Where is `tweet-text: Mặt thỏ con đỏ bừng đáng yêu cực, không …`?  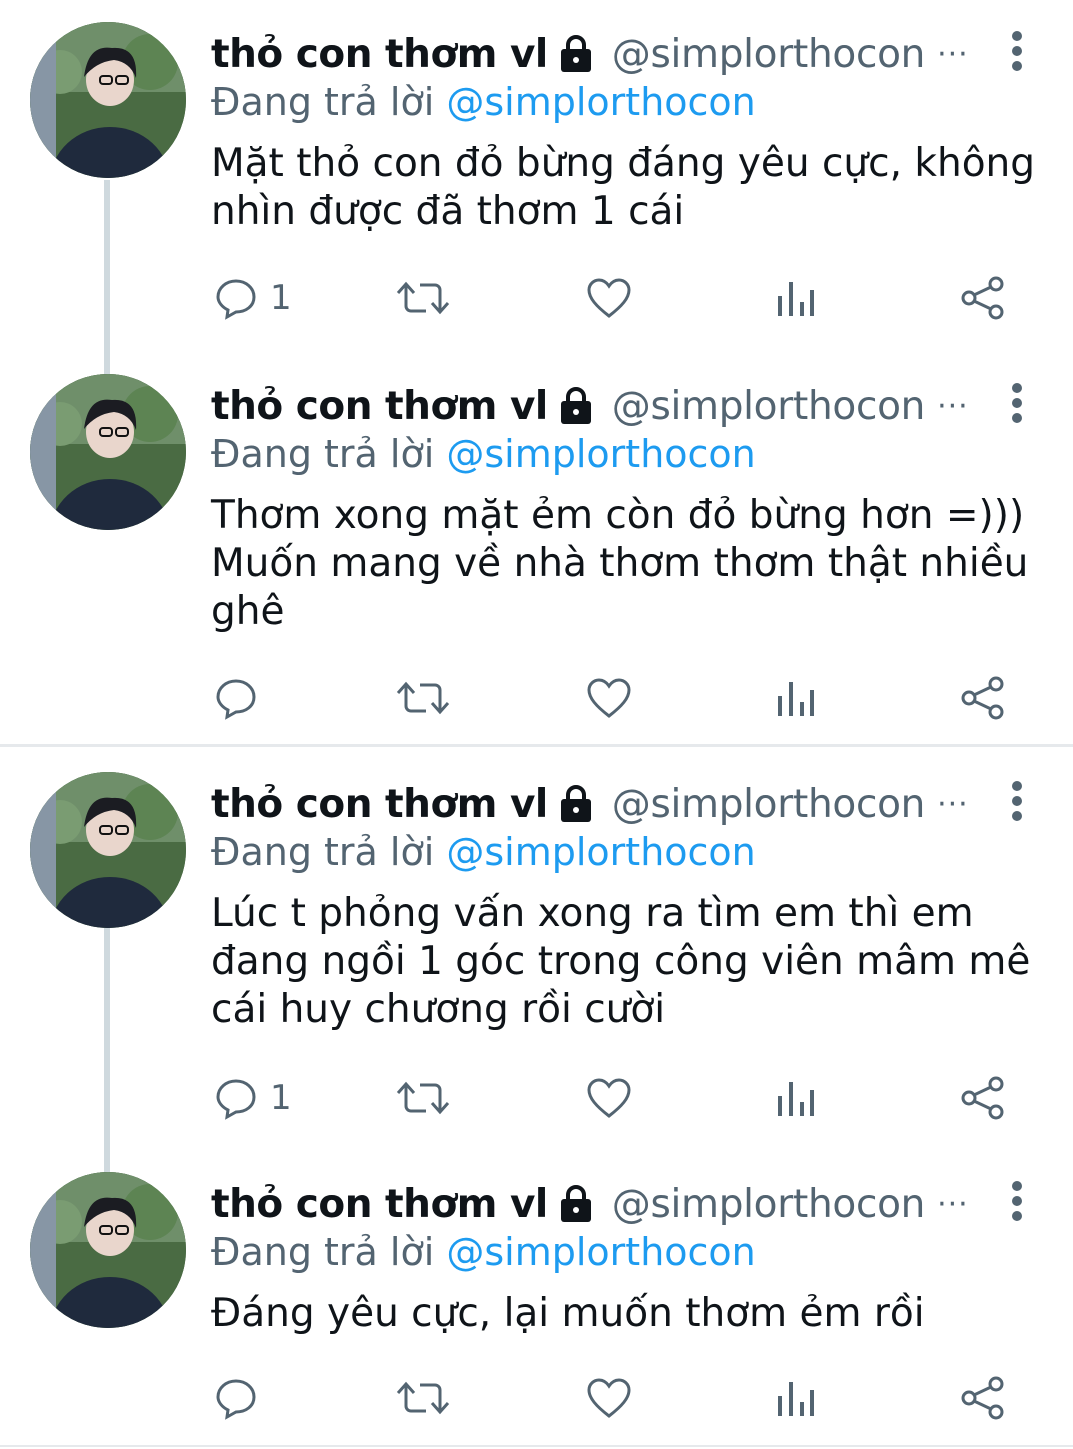 tweet-text: Mặt thỏ con đỏ bừng đáng yêu cực, không … is located at coordinates (623, 187).